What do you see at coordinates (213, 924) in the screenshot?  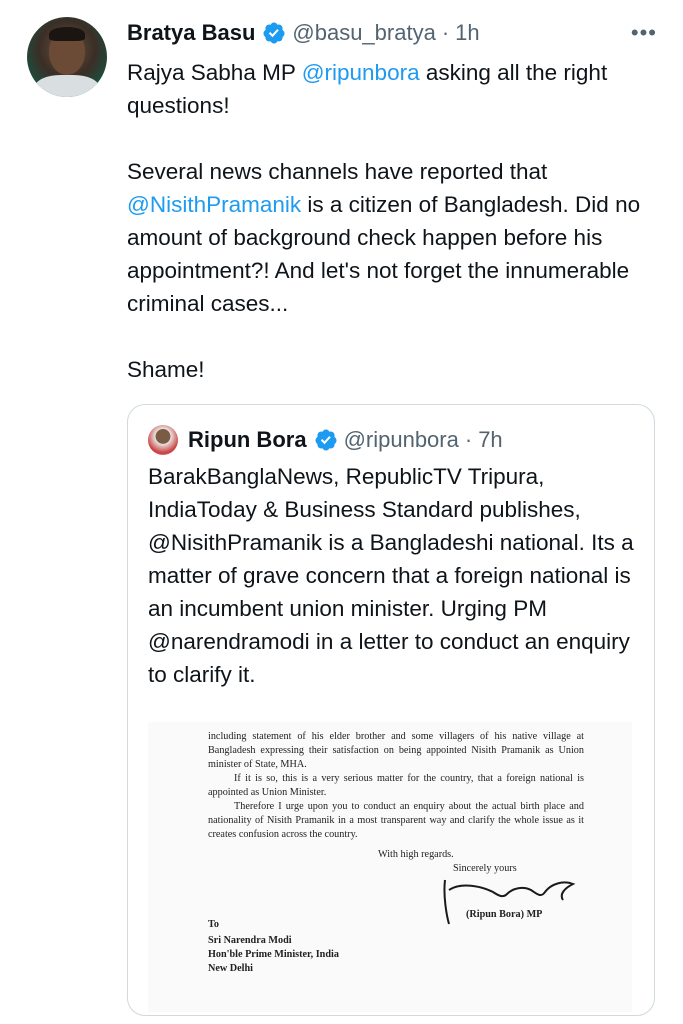 I see `letter-to: To` at bounding box center [213, 924].